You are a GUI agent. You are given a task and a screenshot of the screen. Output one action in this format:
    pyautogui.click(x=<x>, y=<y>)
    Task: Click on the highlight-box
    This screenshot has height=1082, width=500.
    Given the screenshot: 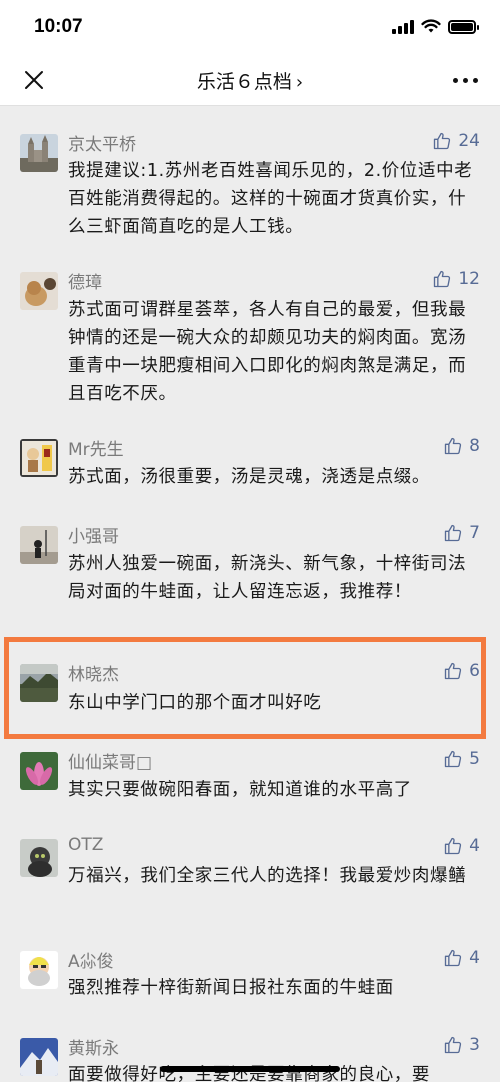 What is the action you would take?
    pyautogui.click(x=245, y=688)
    